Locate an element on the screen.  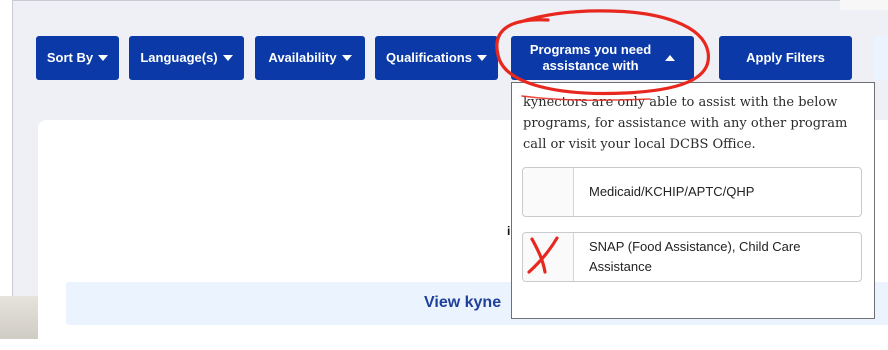
window-edge-shade is located at coordinates (20, 317).